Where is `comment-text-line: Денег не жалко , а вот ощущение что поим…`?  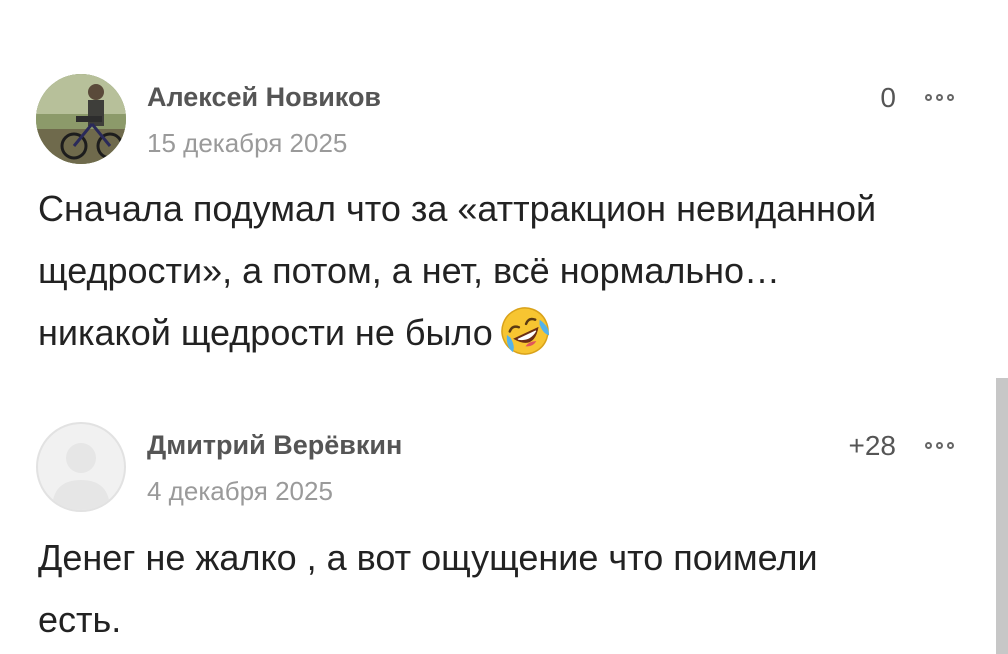
comment-text-line: Денег не жалко , а вот ощущение что поим… is located at coordinates (428, 557).